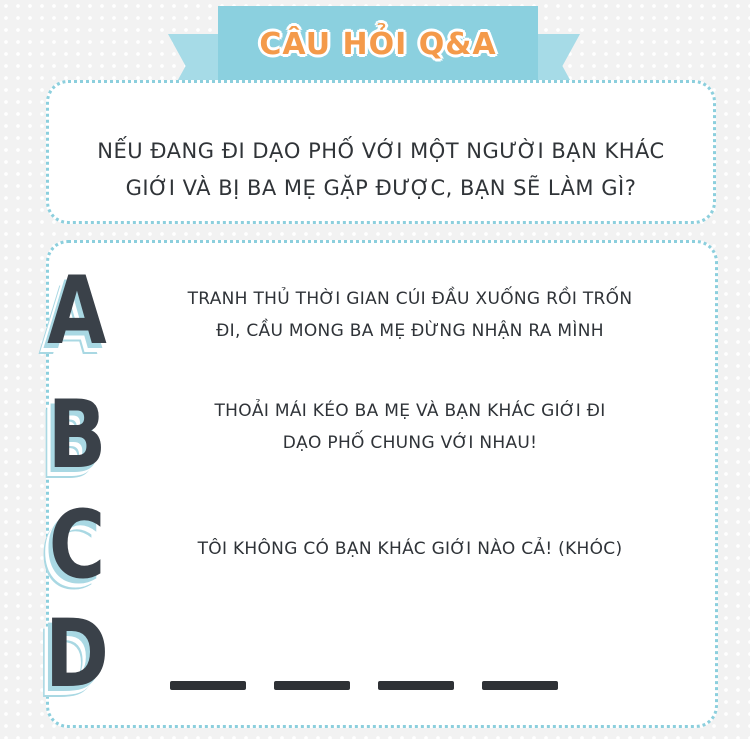  What do you see at coordinates (410, 411) in the screenshot?
I see `option-b-line-1: THOẢI MÁI KÉO BA MẸ VÀ BẠN KHÁC GIỚI ĐI` at bounding box center [410, 411].